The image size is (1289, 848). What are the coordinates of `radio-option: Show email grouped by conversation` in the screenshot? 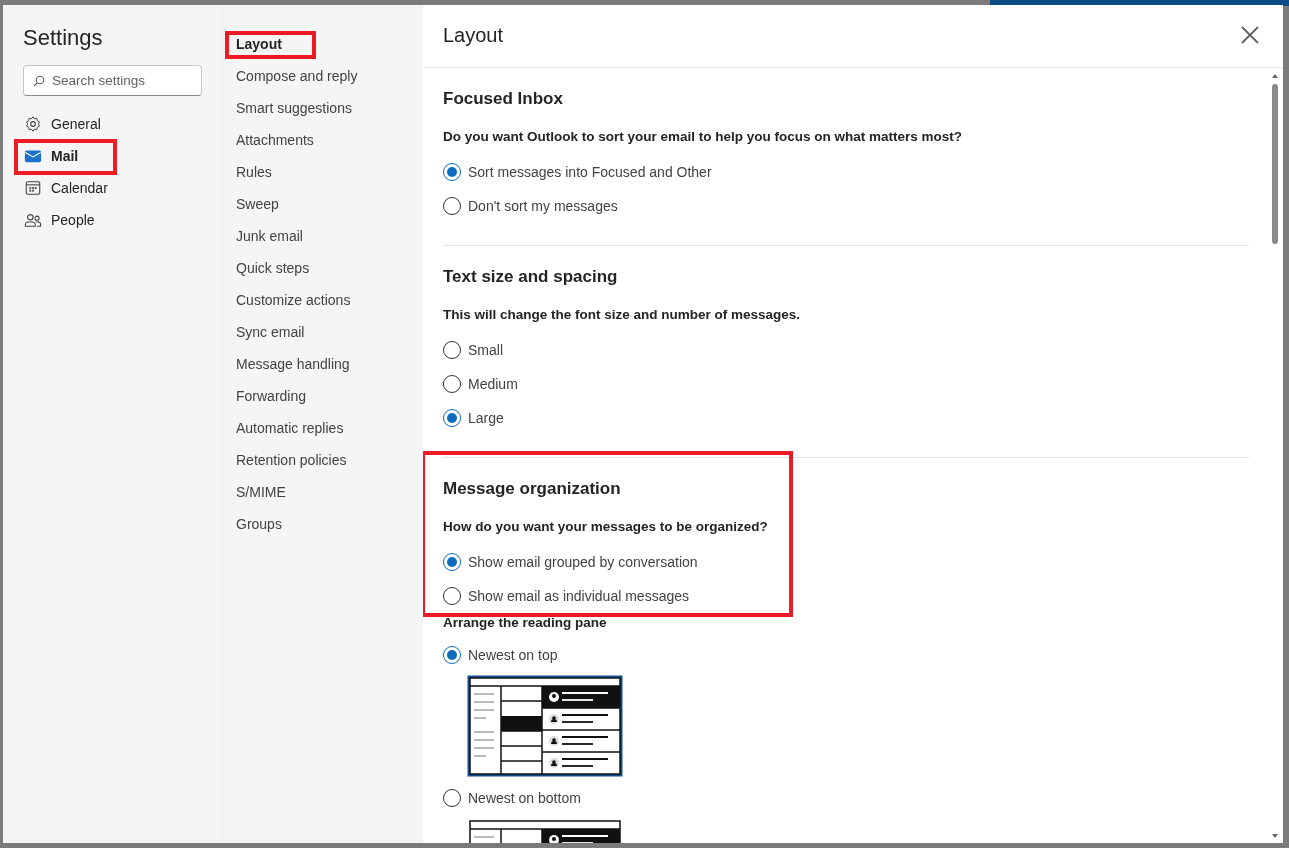 It's located at (570, 562).